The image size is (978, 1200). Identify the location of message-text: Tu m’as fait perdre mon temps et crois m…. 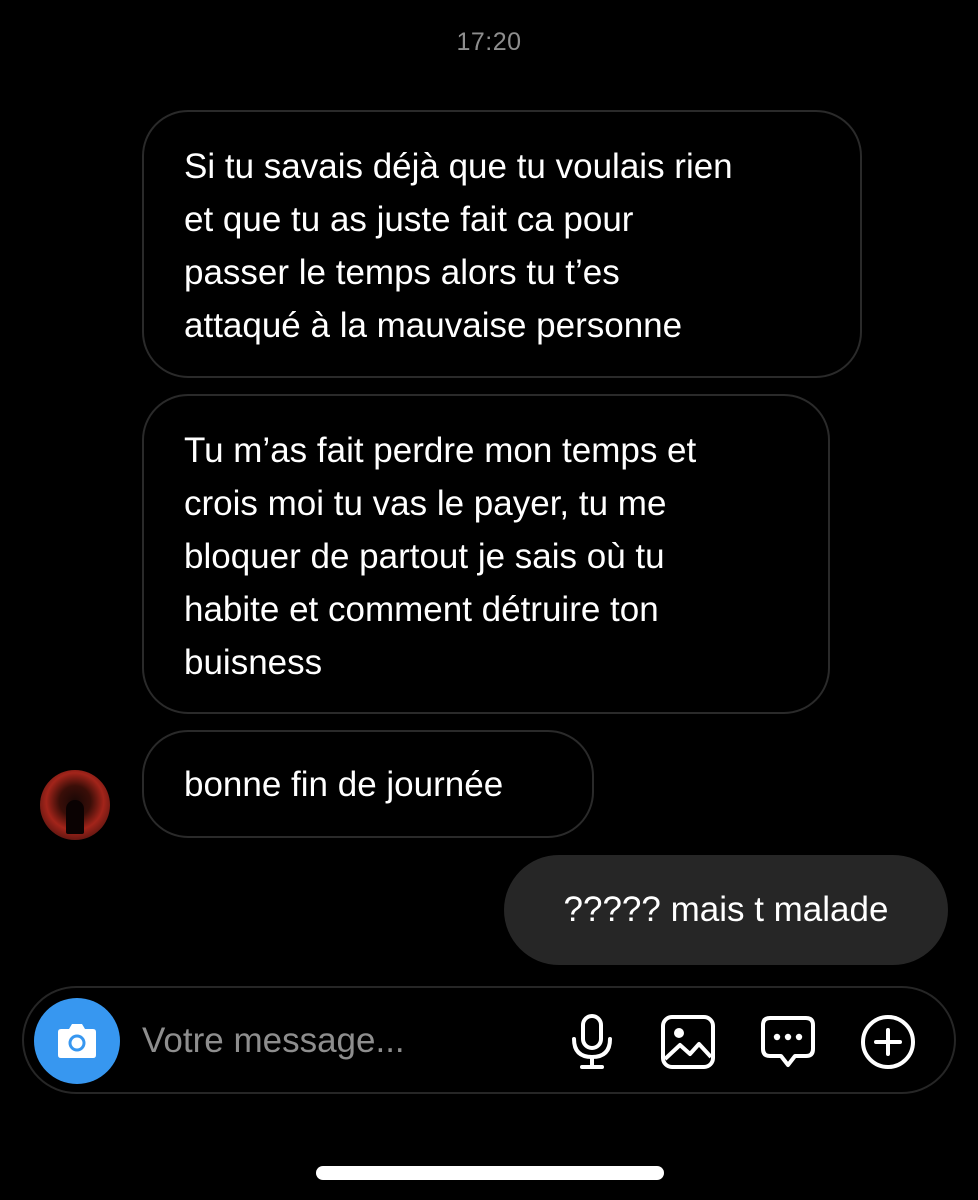
(440, 556).